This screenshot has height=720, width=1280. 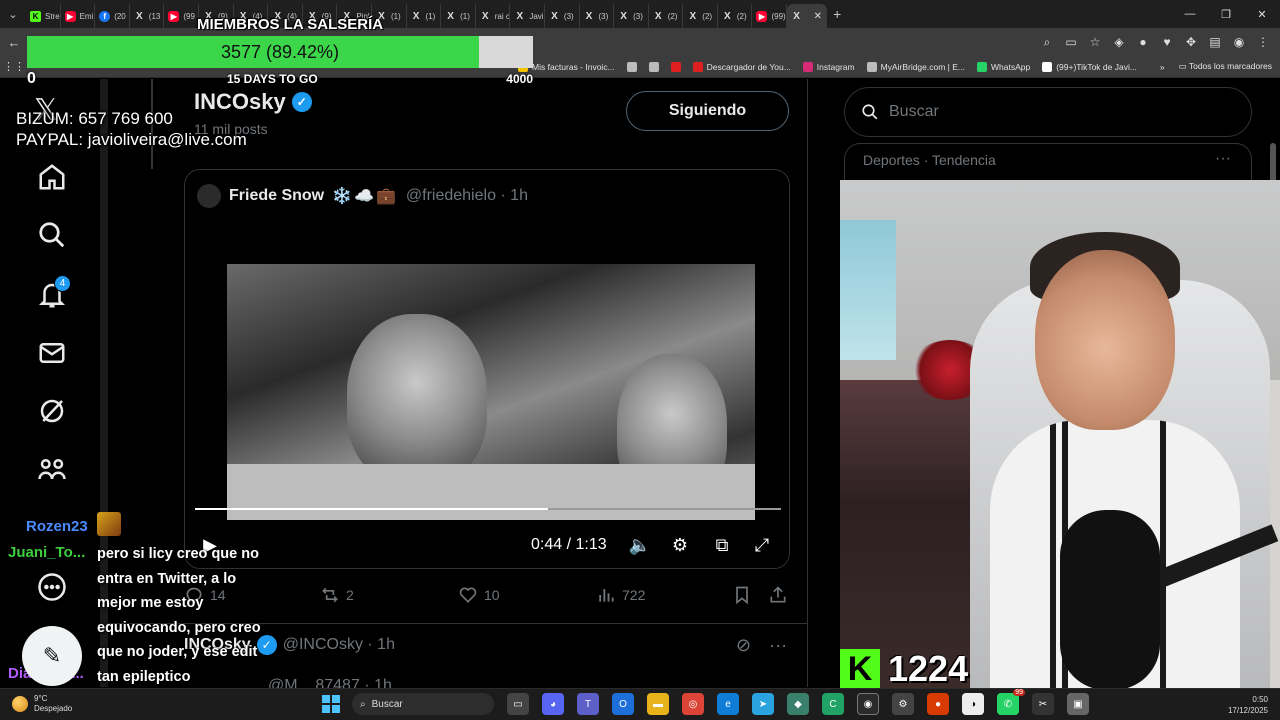 What do you see at coordinates (1143, 42) in the screenshot?
I see `extension-icon: ●` at bounding box center [1143, 42].